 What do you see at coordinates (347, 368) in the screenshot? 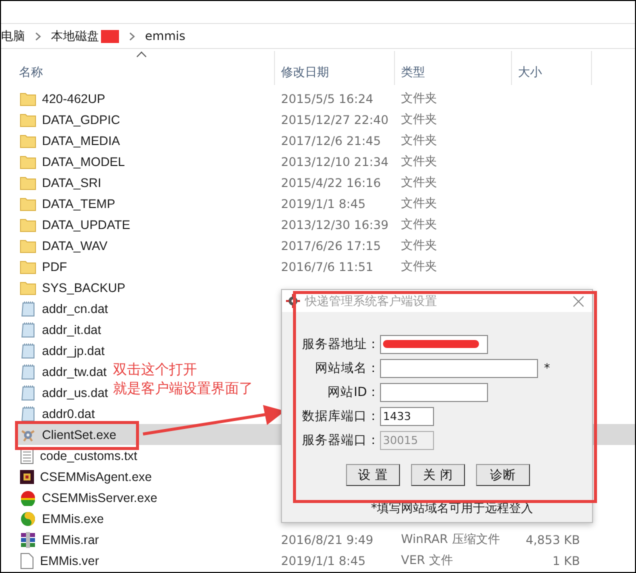
I see `field-label: 网站域名：` at bounding box center [347, 368].